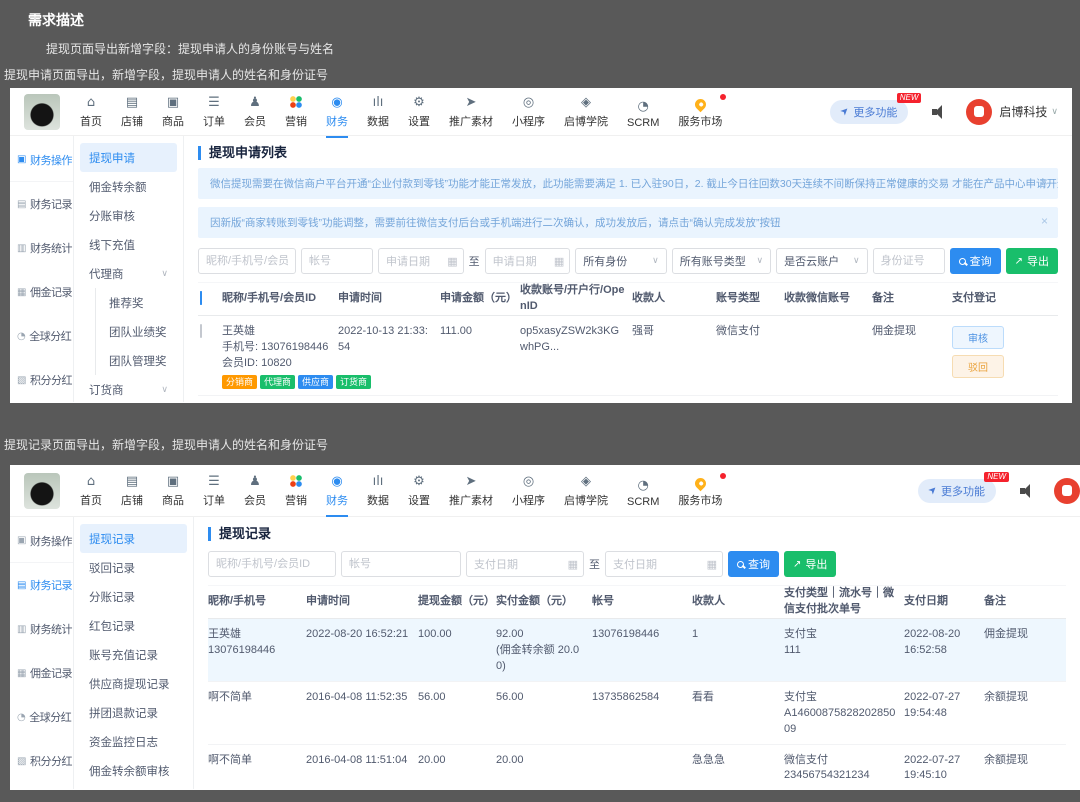 This screenshot has width=1080, height=802. What do you see at coordinates (128, 157) in the screenshot?
I see `secondary-sidebar-item: 提现申请` at bounding box center [128, 157].